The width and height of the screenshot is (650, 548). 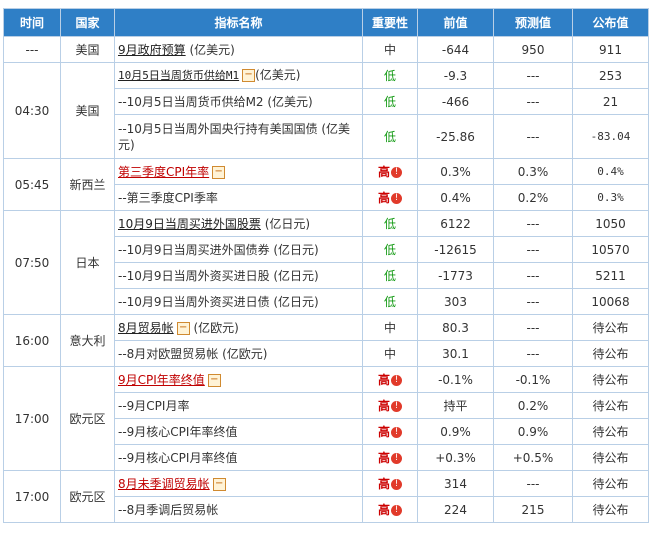 What do you see at coordinates (238, 22) in the screenshot?
I see `header-indicator: 指标名称` at bounding box center [238, 22].